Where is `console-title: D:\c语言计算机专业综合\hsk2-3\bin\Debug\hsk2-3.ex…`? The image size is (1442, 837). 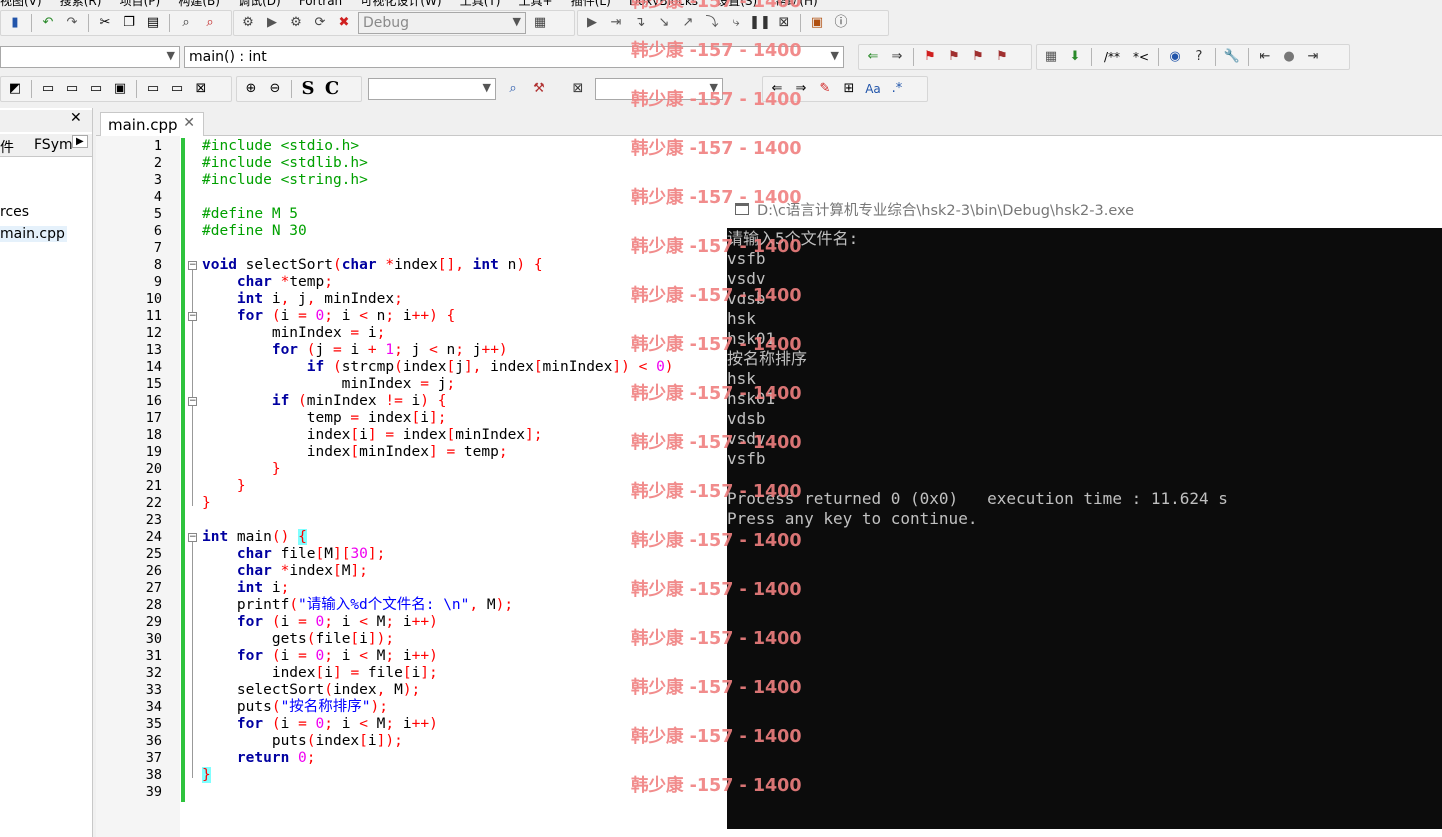 console-title: D:\c语言计算机专业综合\hsk2-3\bin\Debug\hsk2-3.ex… is located at coordinates (946, 210).